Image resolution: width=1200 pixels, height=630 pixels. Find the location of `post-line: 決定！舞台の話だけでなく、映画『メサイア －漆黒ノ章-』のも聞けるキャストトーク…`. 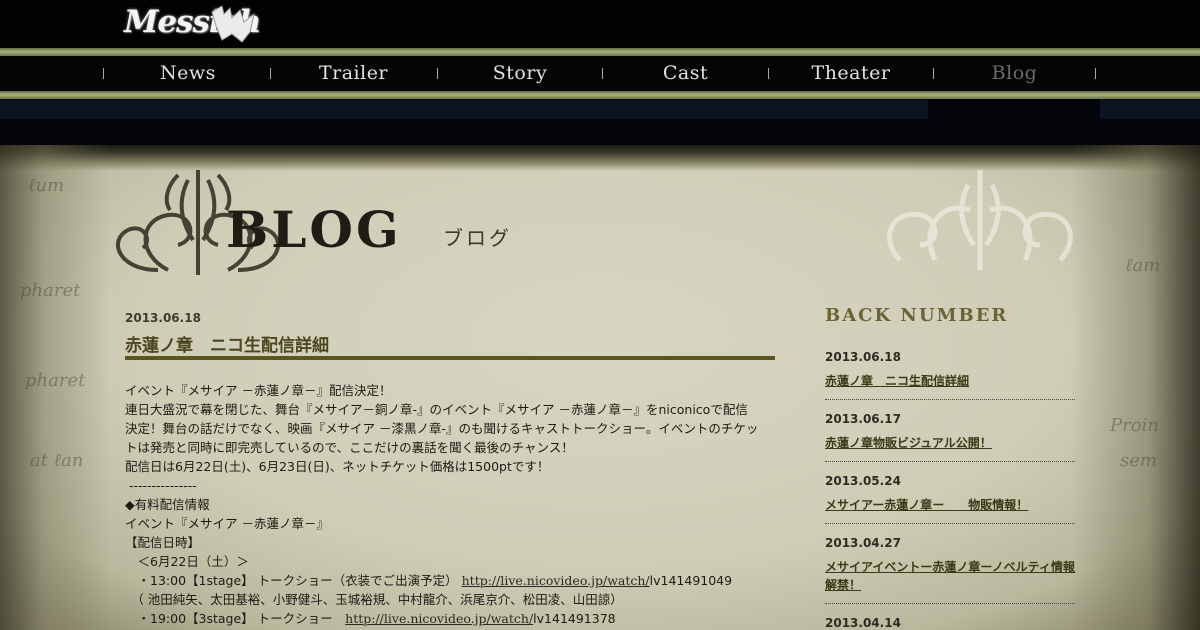

post-line: 決定！舞台の話だけでなく、映画『メサイア －漆黒ノ章-』のも聞けるキャストトーク… is located at coordinates (442, 428).